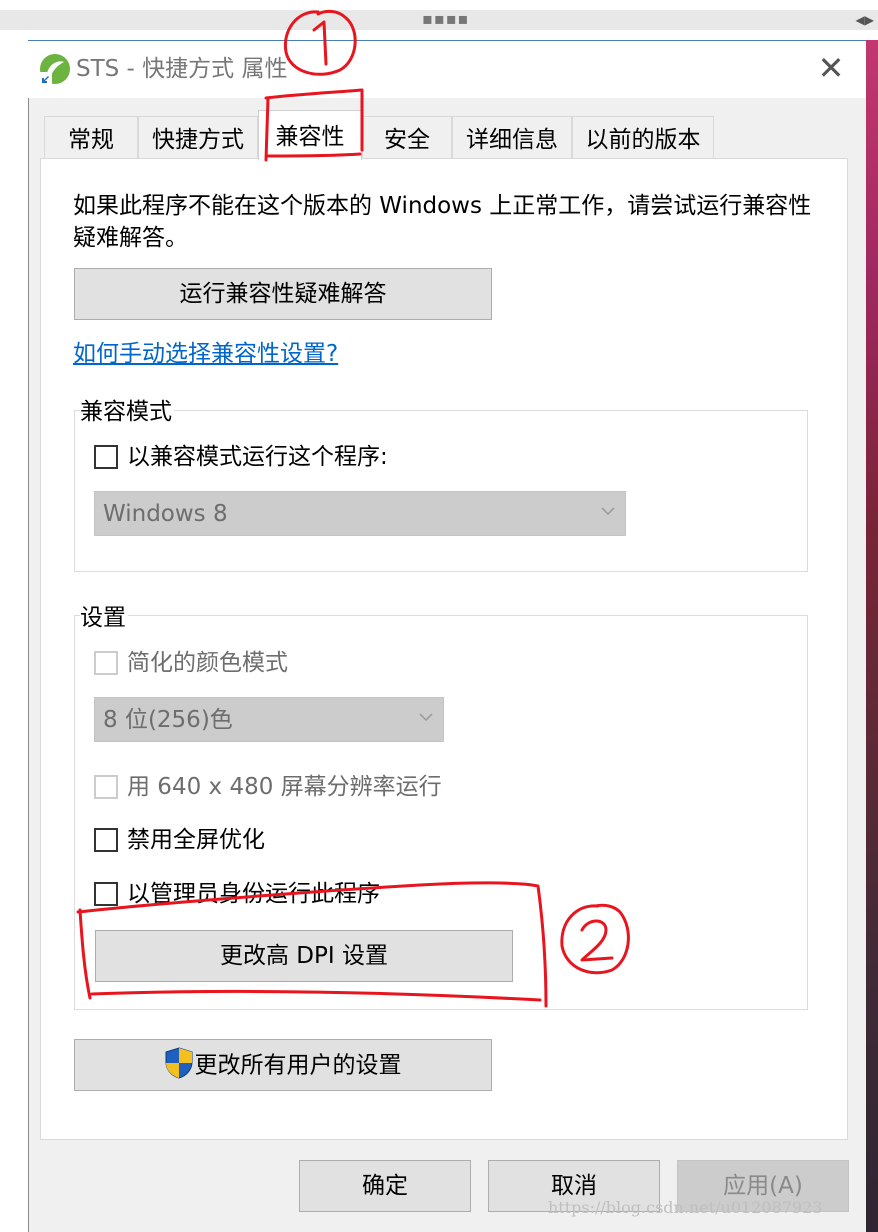 The height and width of the screenshot is (1232, 878). I want to click on compat-mode-checkbox-label: 以兼容模式运行这个程序:, so click(257, 457).